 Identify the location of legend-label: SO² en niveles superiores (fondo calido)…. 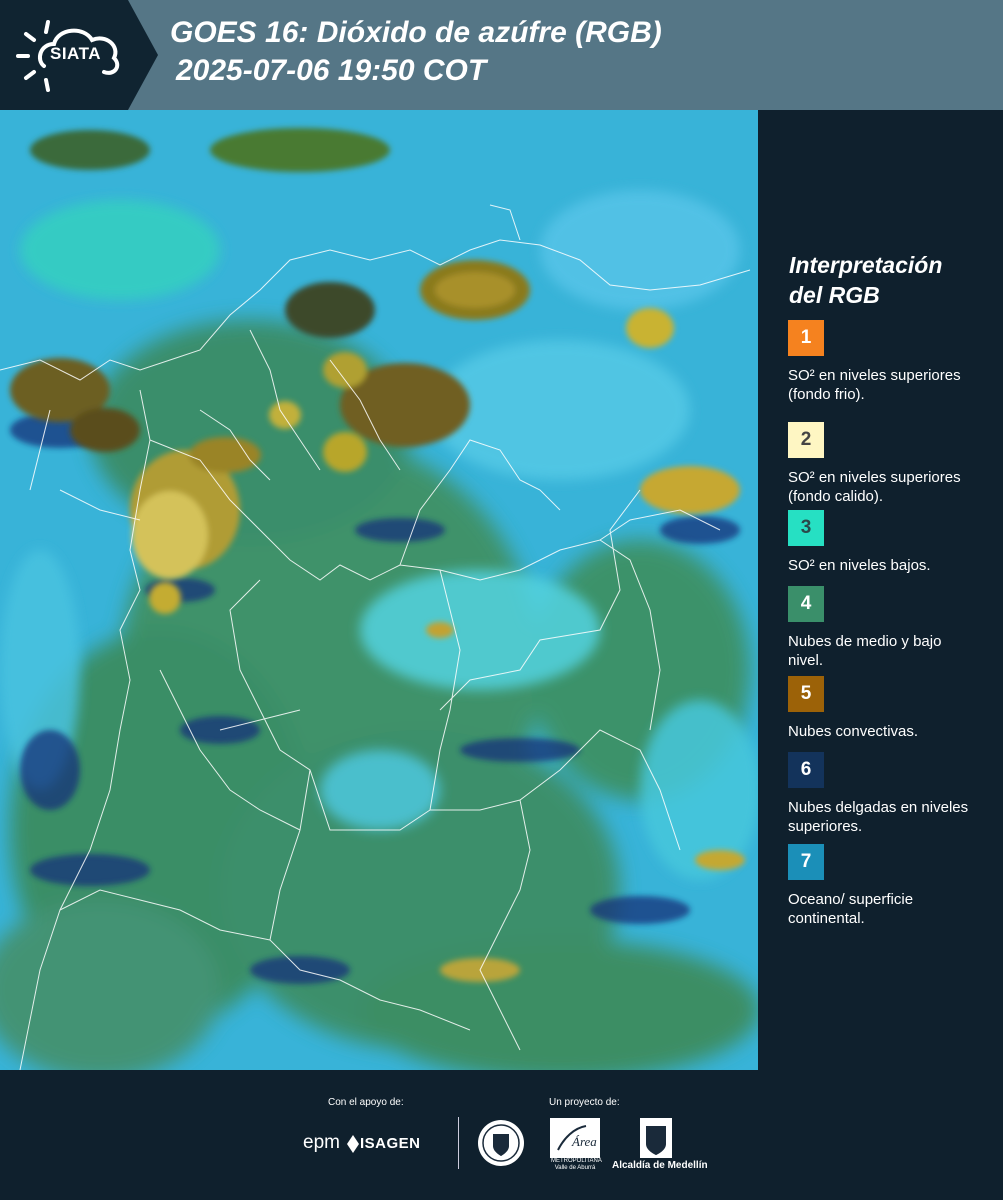
(874, 487).